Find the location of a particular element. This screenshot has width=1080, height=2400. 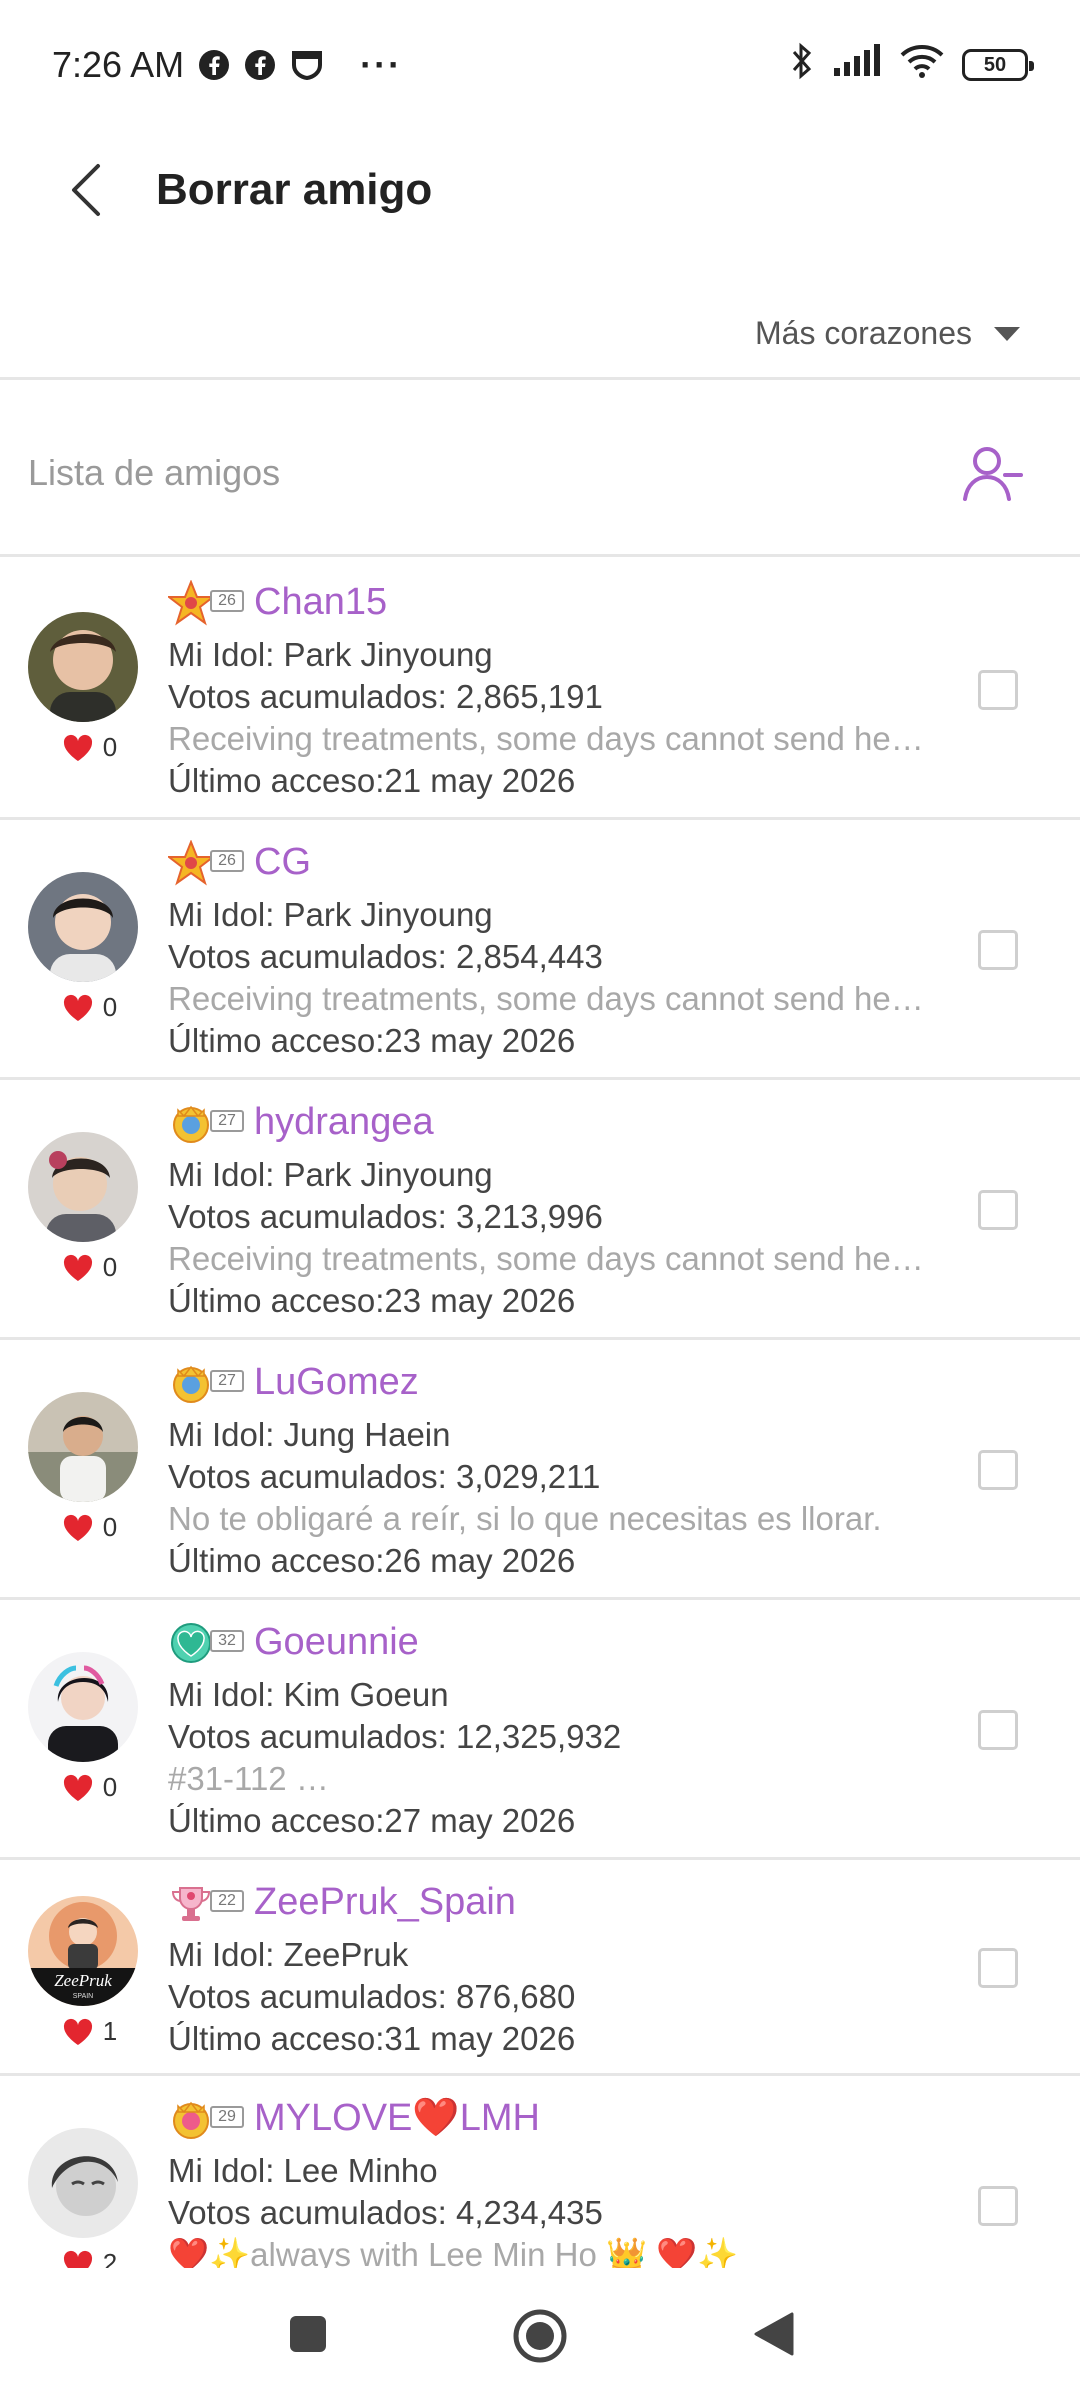

level-number: 32 is located at coordinates (227, 1641).